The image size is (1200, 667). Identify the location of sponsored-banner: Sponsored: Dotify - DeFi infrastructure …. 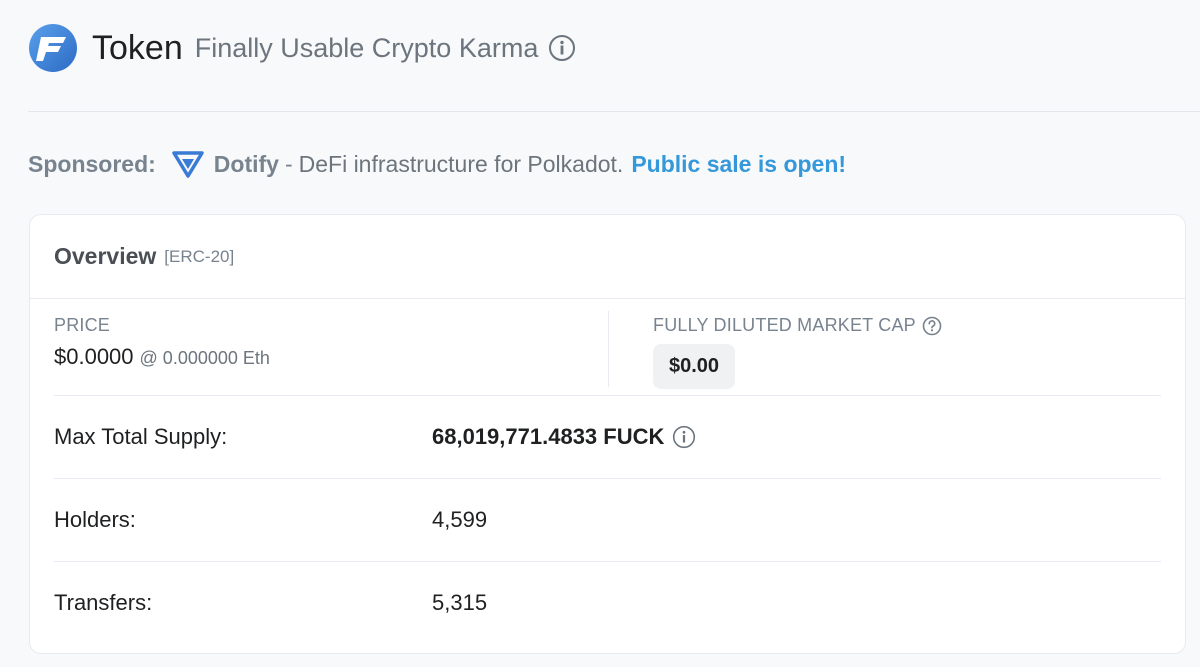
(437, 164).